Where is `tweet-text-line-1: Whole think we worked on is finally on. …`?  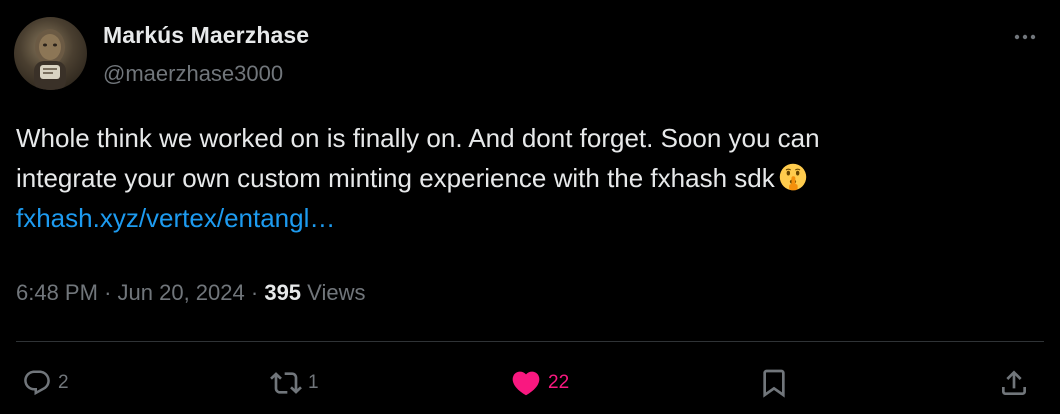
tweet-text-line-1: Whole think we worked on is finally on. … is located at coordinates (418, 138).